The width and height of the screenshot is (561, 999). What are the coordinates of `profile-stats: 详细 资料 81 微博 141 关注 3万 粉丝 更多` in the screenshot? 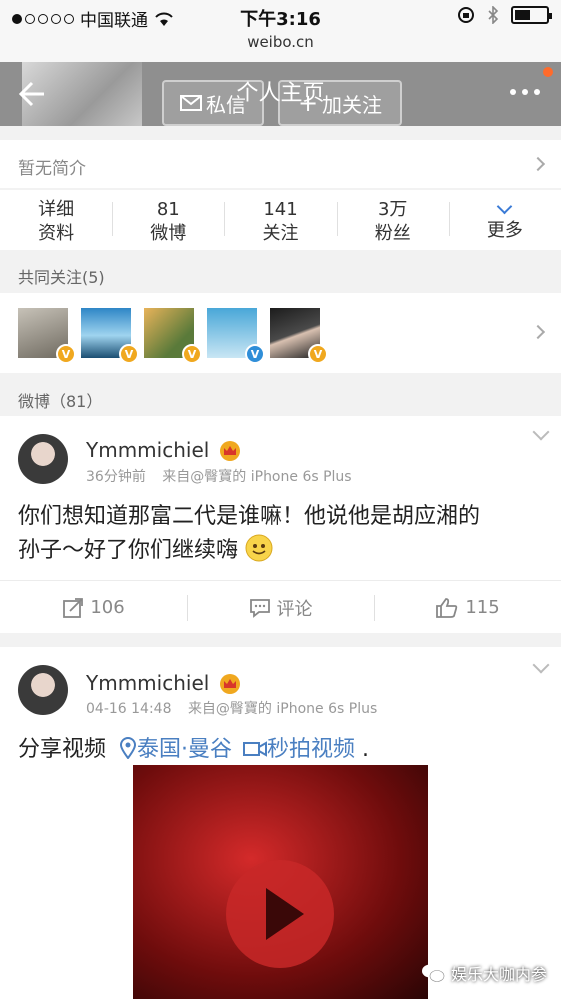 It's located at (280, 220).